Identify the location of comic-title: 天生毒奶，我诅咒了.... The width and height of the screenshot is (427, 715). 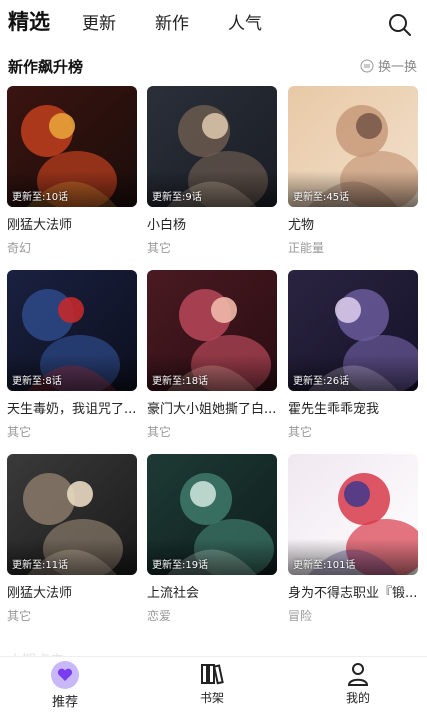
(72, 409).